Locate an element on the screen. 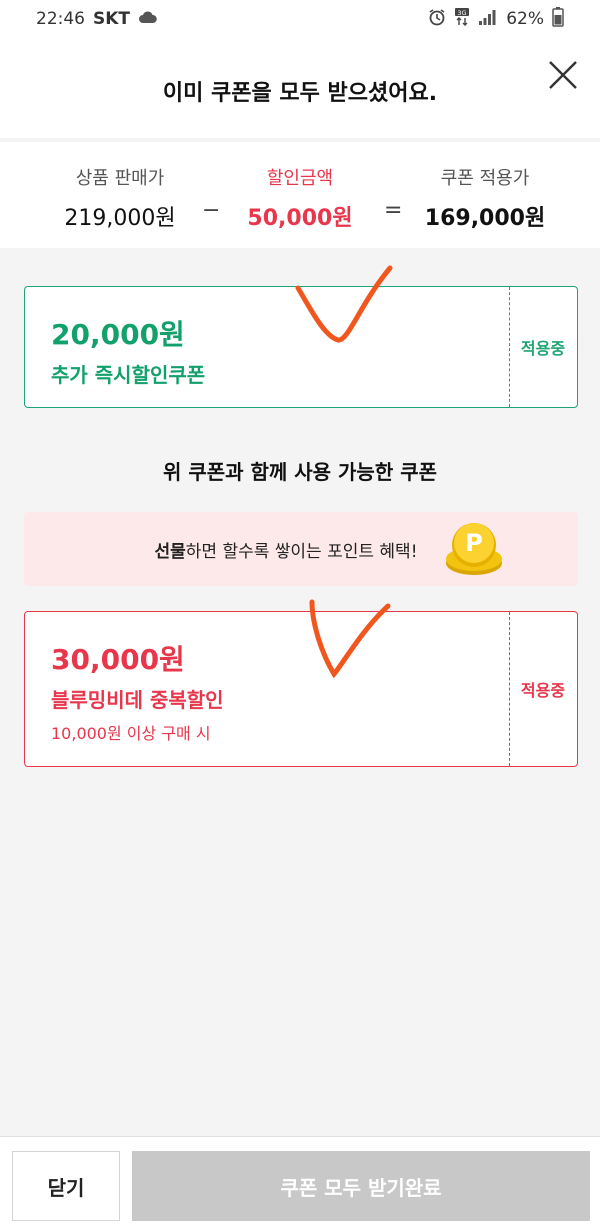 Image resolution: width=600 pixels, height=1230 pixels. bottom-action-bar: 닫기 쿠폰 모두 받기완료 is located at coordinates (300, 1183).